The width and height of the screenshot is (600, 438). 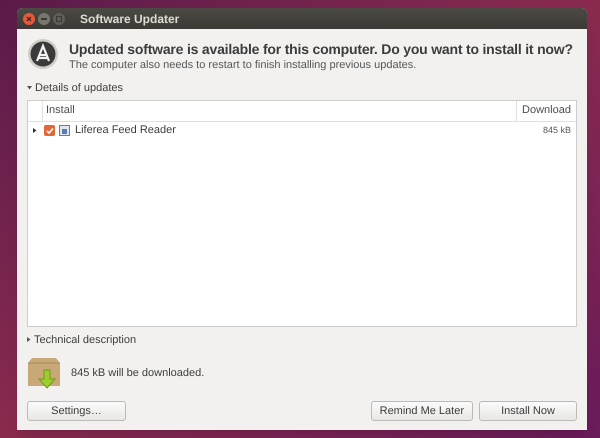 What do you see at coordinates (64, 130) in the screenshot?
I see `app-icon` at bounding box center [64, 130].